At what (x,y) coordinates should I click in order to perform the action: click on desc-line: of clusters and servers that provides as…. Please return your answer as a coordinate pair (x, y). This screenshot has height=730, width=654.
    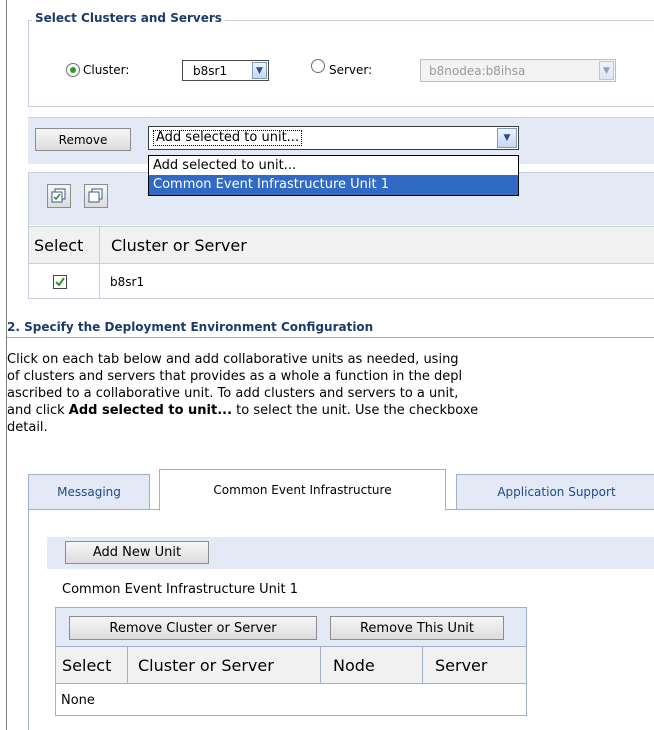
    Looking at the image, I should click on (235, 376).